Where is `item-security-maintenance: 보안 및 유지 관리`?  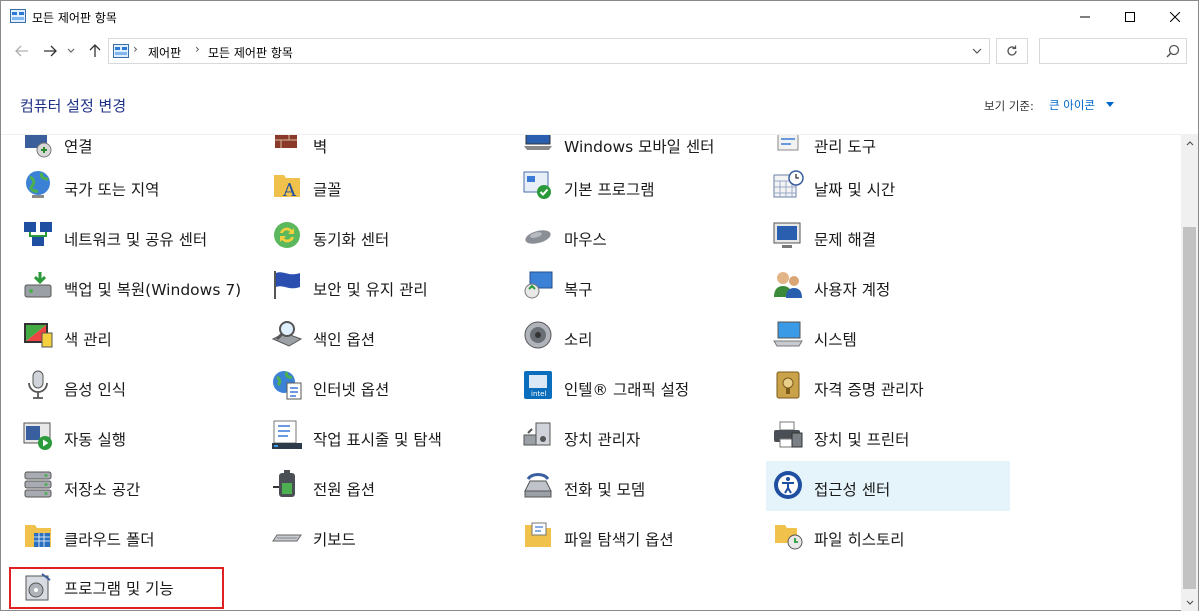
item-security-maintenance: 보안 및 유지 관리 is located at coordinates (391, 288).